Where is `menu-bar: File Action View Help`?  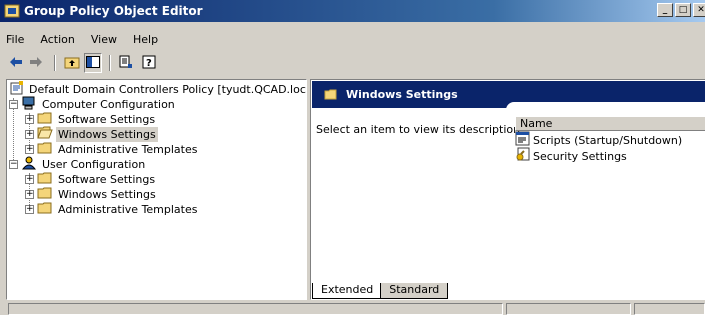
menu-bar: File Action View Help is located at coordinates (83, 40).